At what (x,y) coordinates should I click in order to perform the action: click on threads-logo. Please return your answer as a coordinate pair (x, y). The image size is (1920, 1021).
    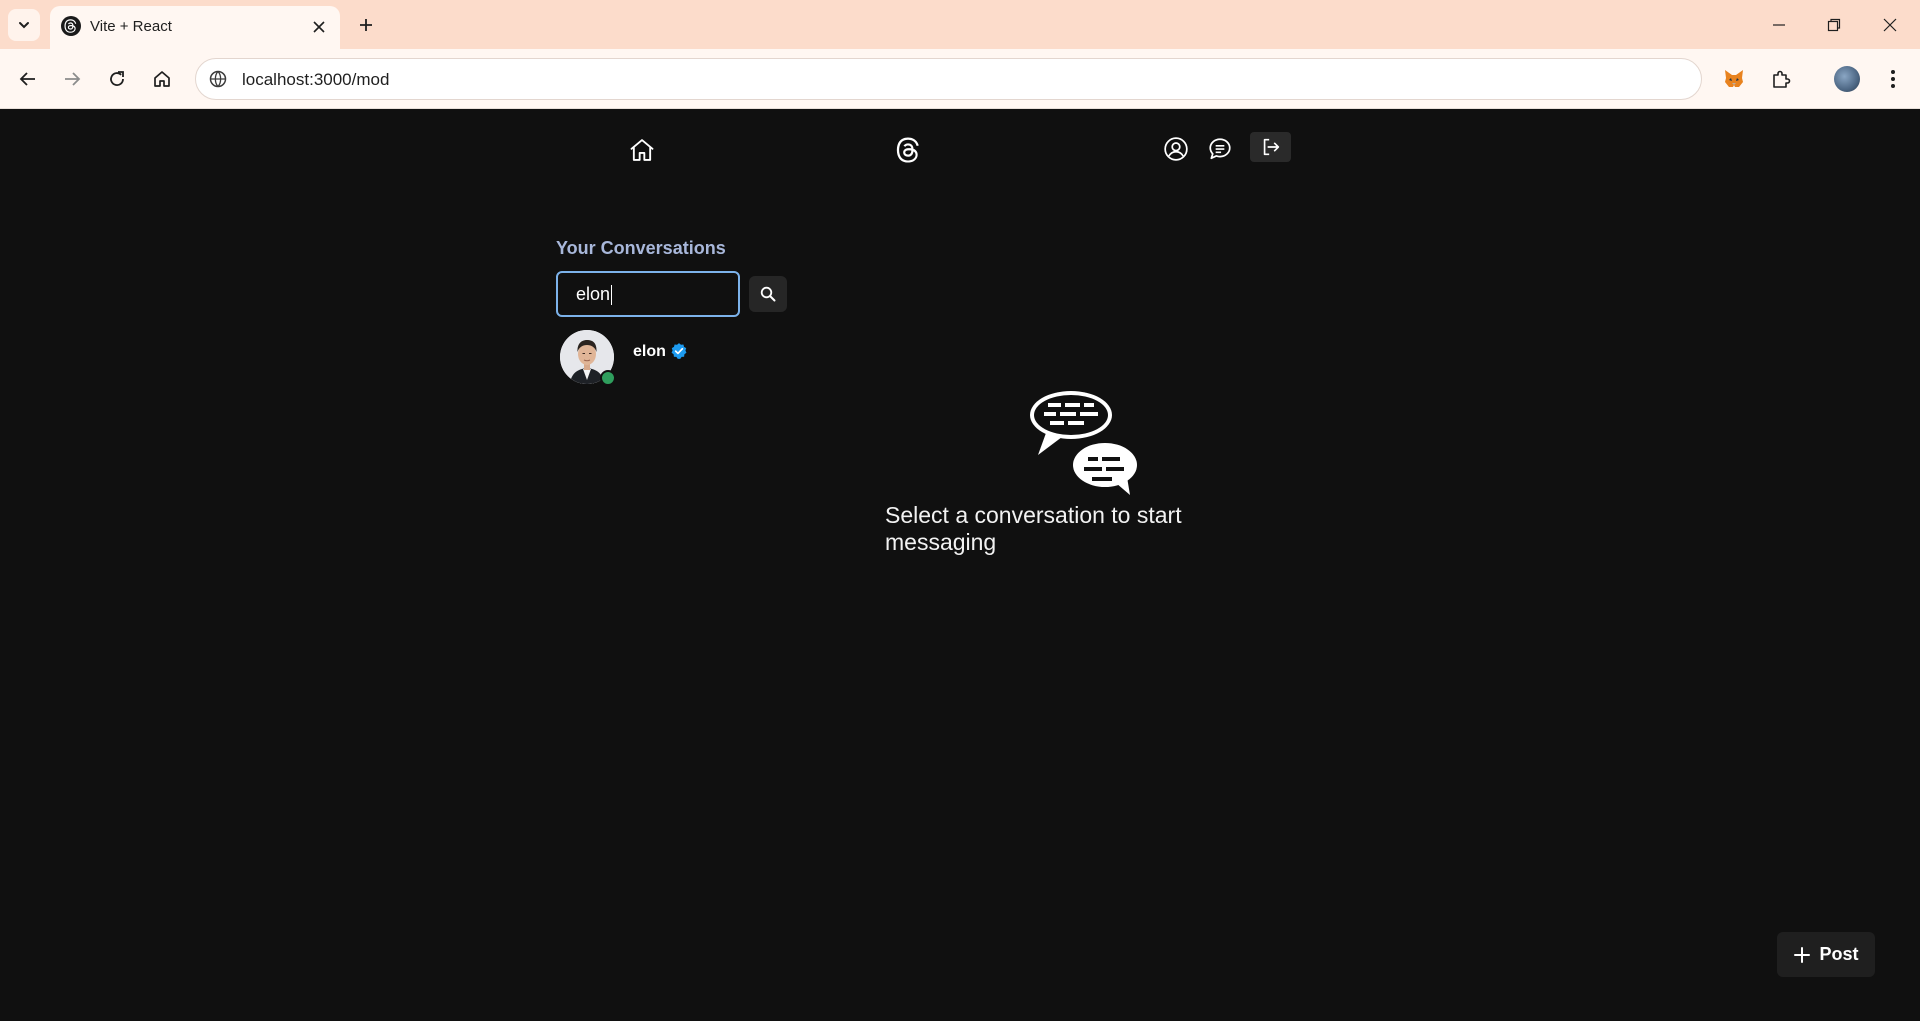
    Looking at the image, I should click on (909, 150).